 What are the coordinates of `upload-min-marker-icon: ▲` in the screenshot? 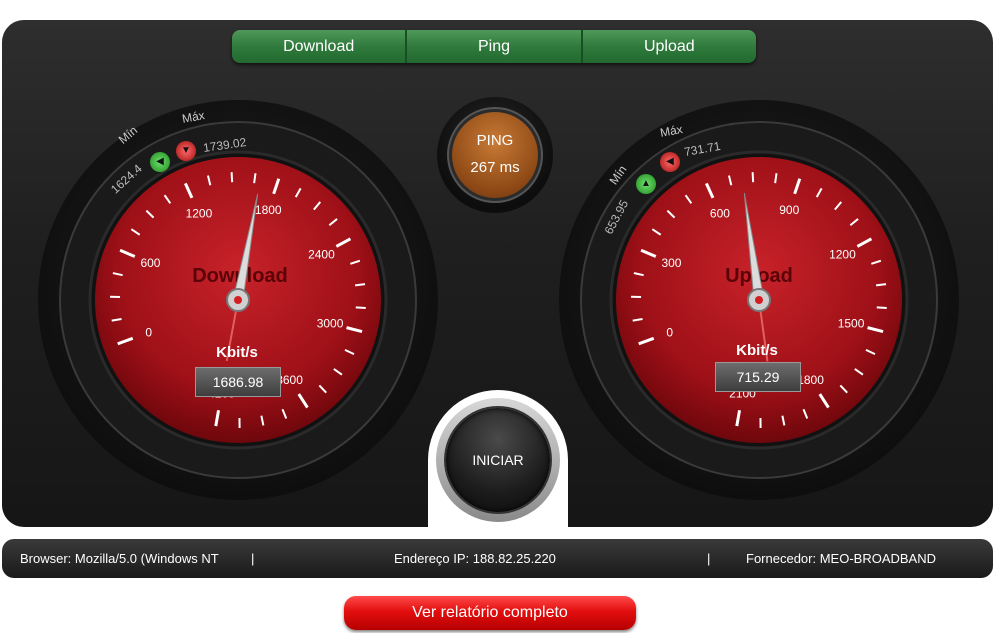 It's located at (646, 184).